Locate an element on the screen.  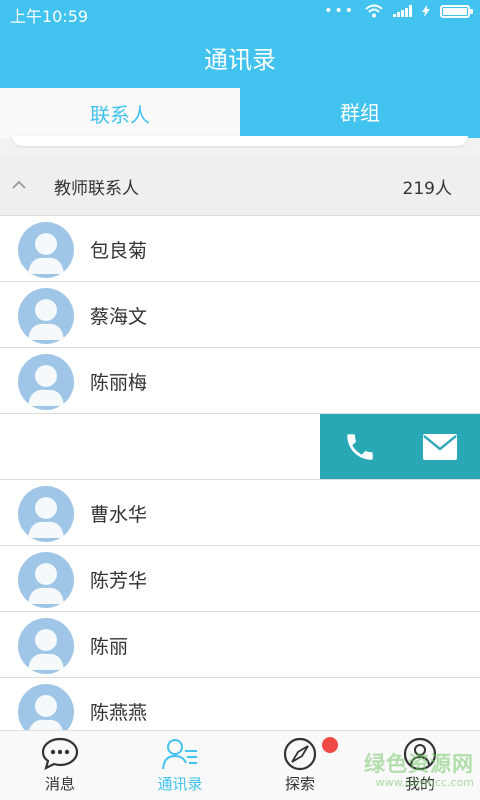
search-bar is located at coordinates (240, 141).